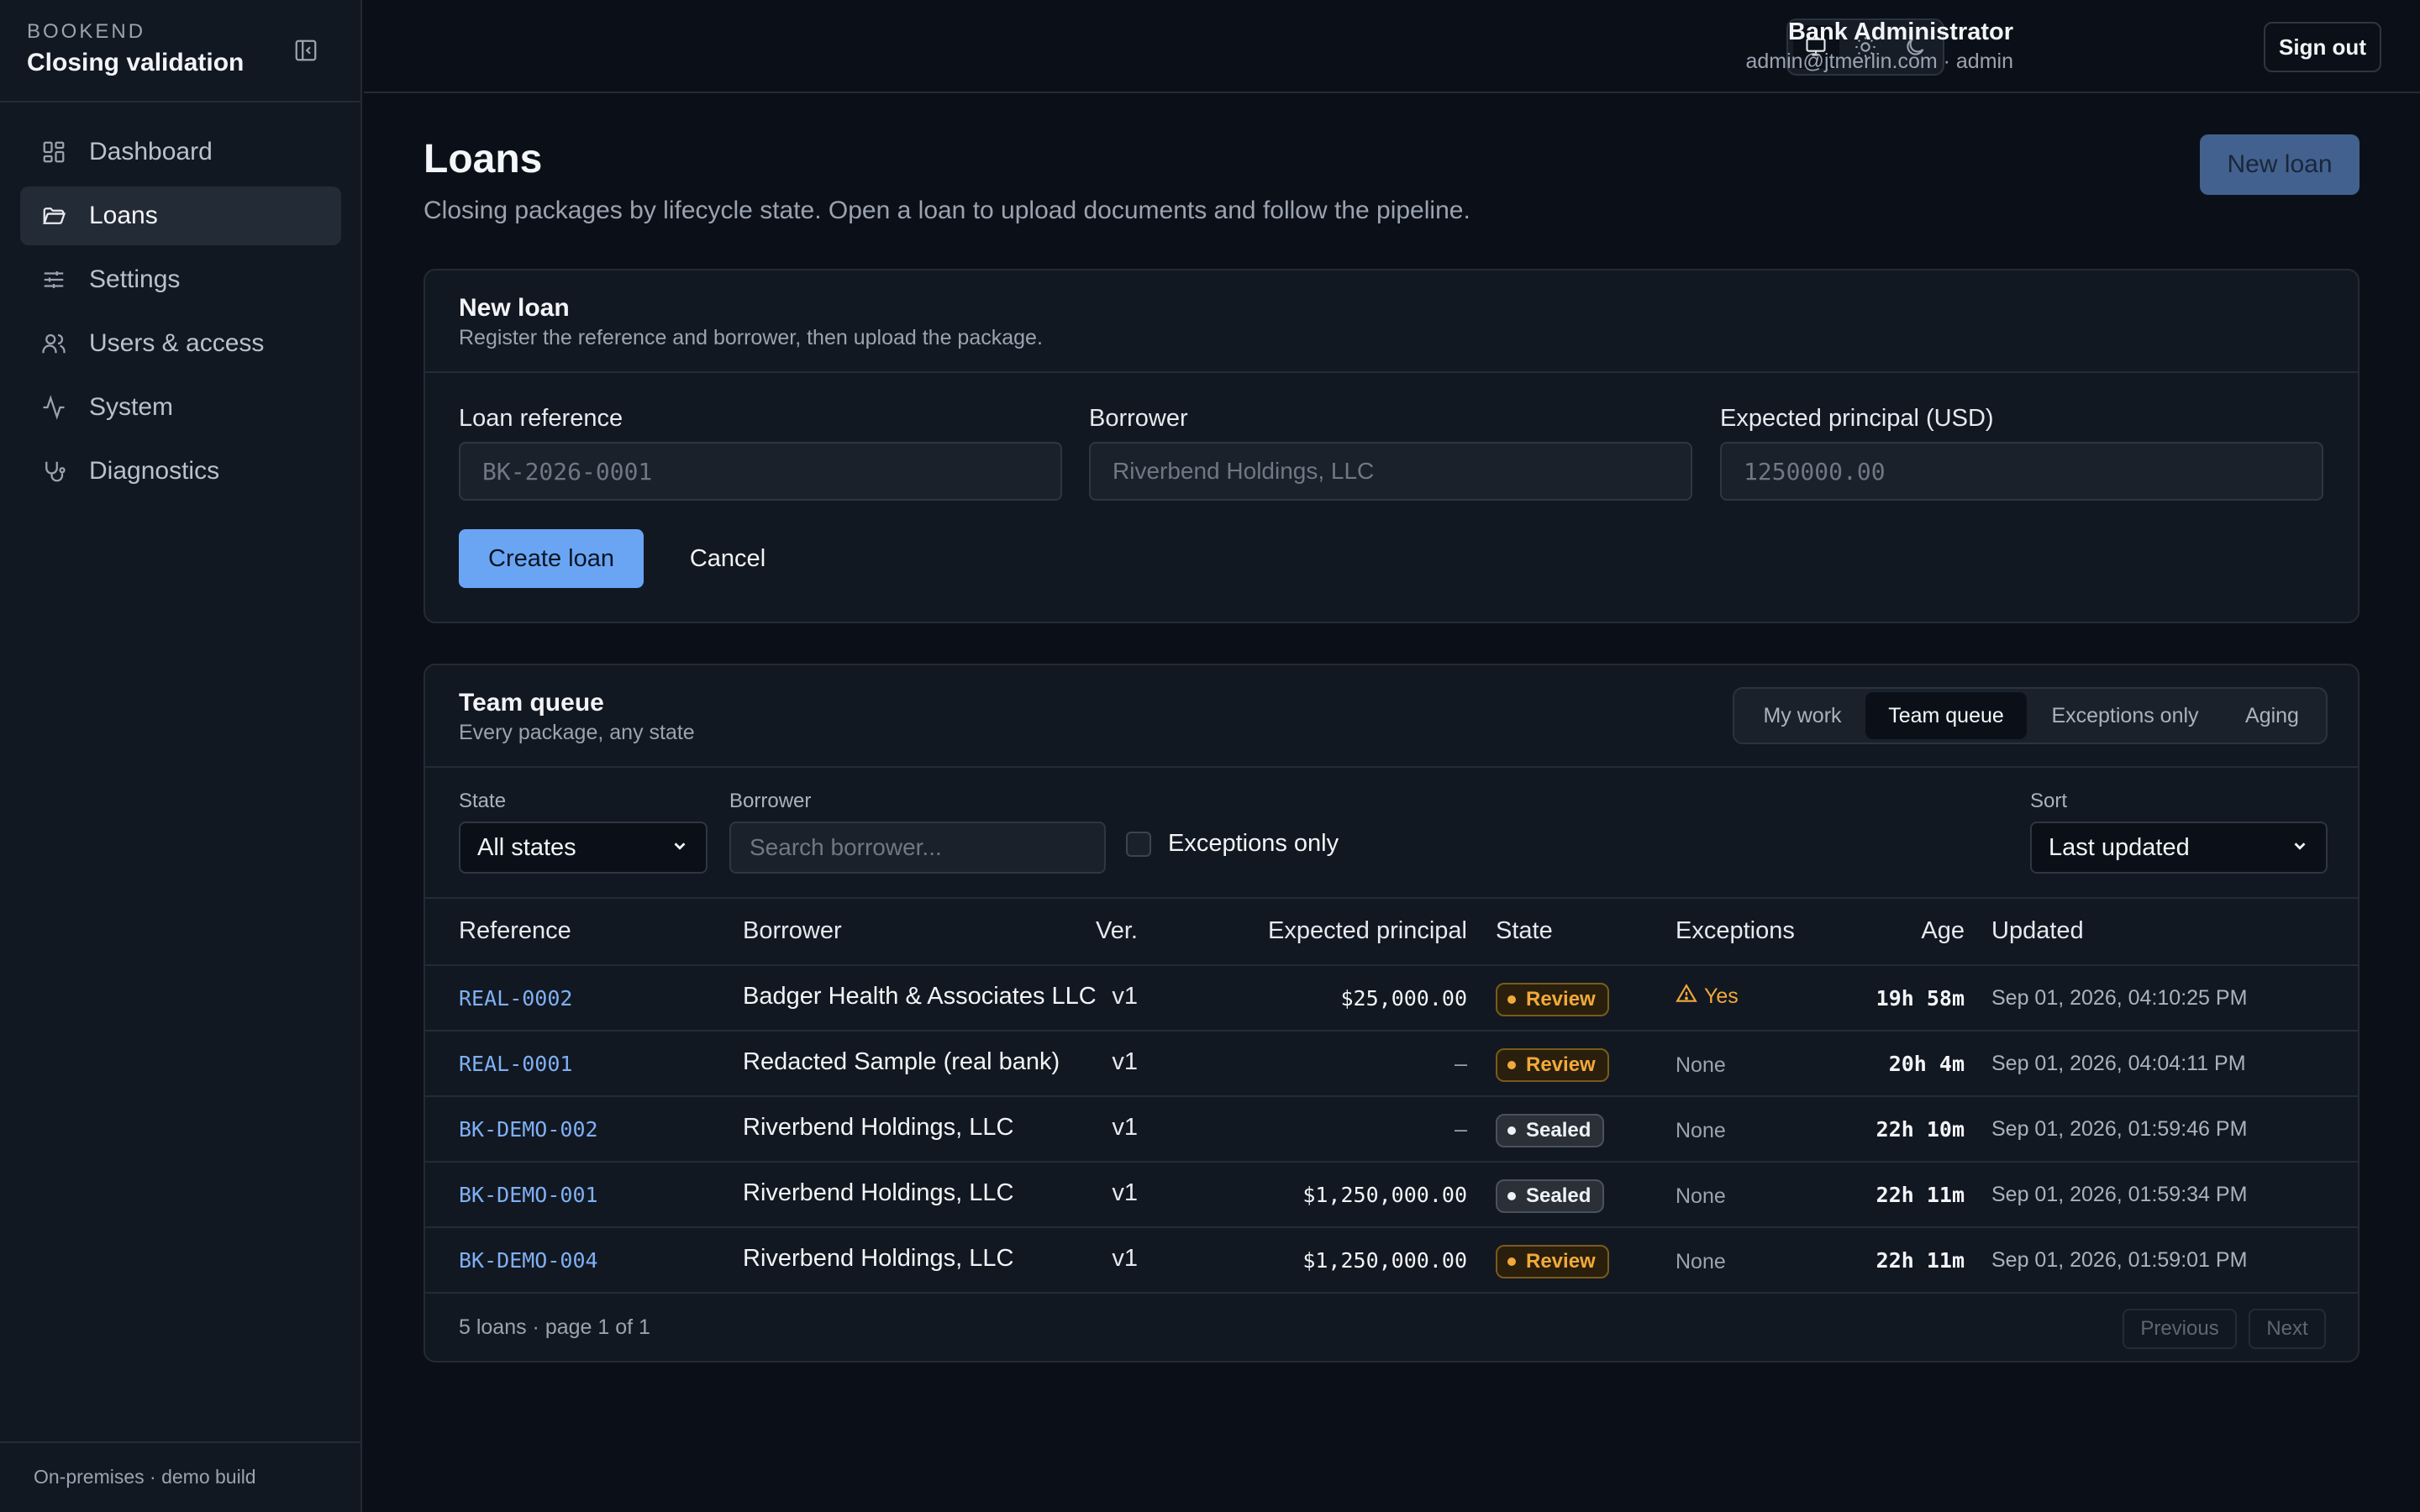 Image resolution: width=2420 pixels, height=1512 pixels. What do you see at coordinates (1900, 31) in the screenshot?
I see `user-name: Bank Administrator` at bounding box center [1900, 31].